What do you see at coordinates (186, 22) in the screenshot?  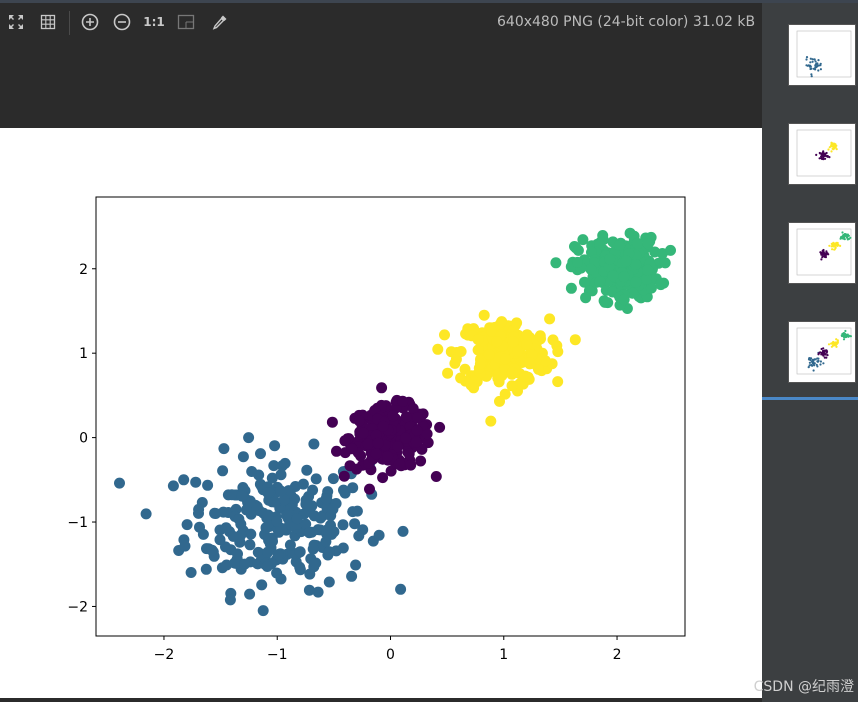 I see `chessboard-button` at bounding box center [186, 22].